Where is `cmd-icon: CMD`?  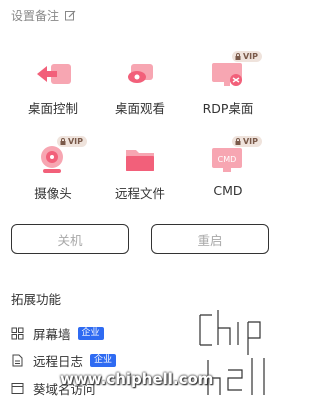 cmd-icon: CMD is located at coordinates (227, 160).